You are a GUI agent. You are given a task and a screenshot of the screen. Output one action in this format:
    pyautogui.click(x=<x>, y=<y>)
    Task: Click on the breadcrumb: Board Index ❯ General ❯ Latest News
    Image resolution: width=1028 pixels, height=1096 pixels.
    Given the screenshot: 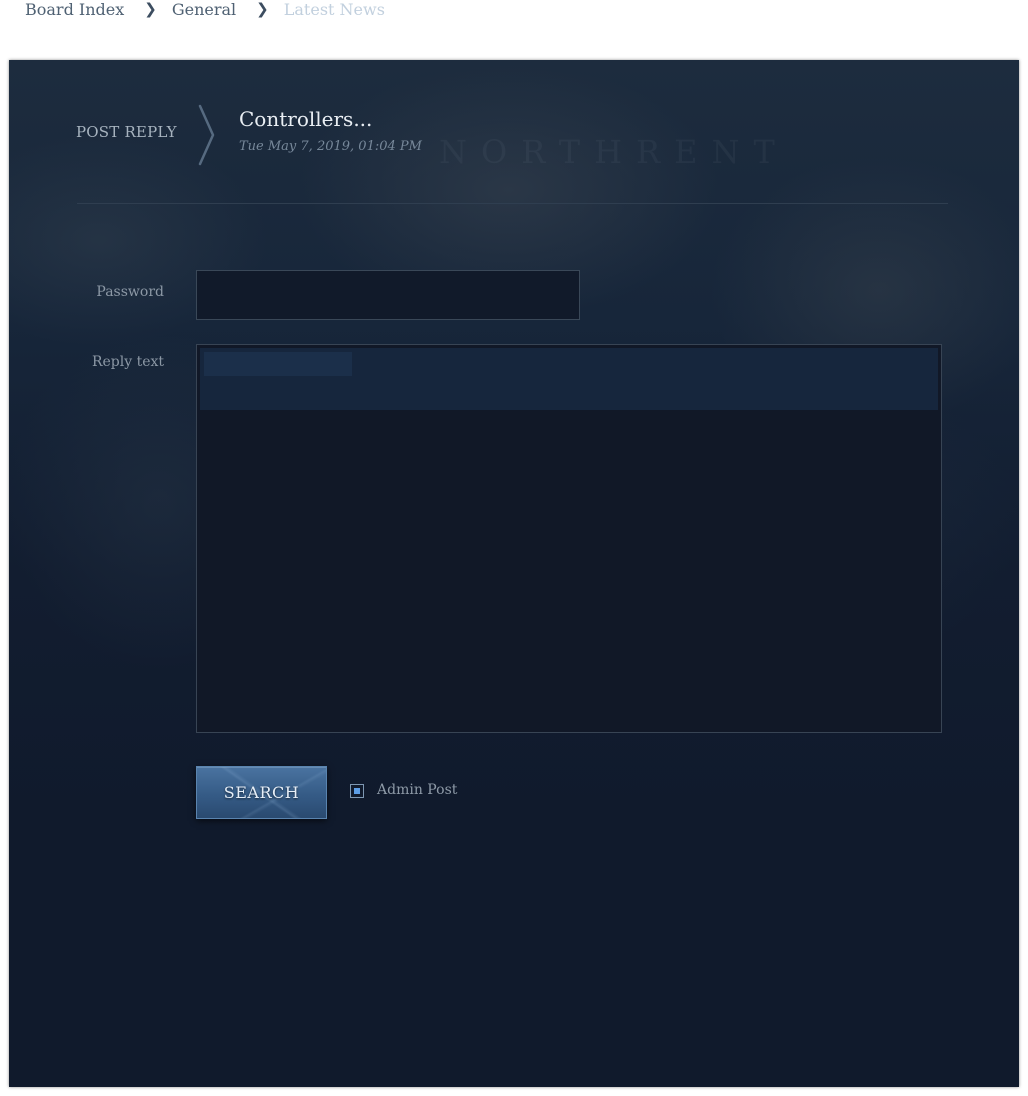 What is the action you would take?
    pyautogui.click(x=205, y=12)
    